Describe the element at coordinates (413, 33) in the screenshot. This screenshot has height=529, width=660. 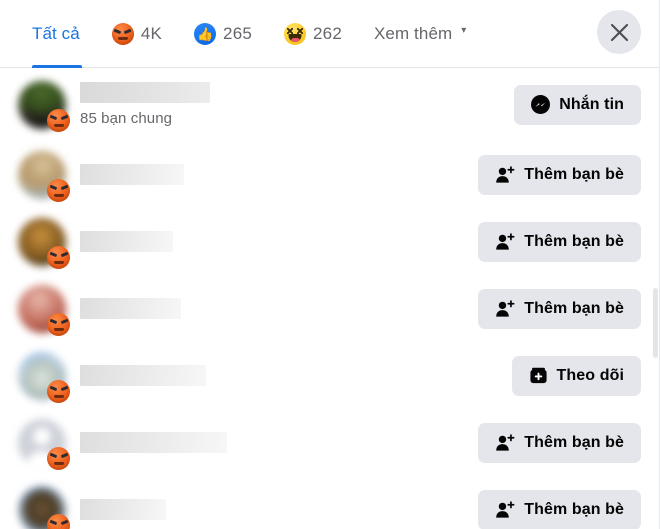
I see `tab-see-more-label: Xem thêm` at that location.